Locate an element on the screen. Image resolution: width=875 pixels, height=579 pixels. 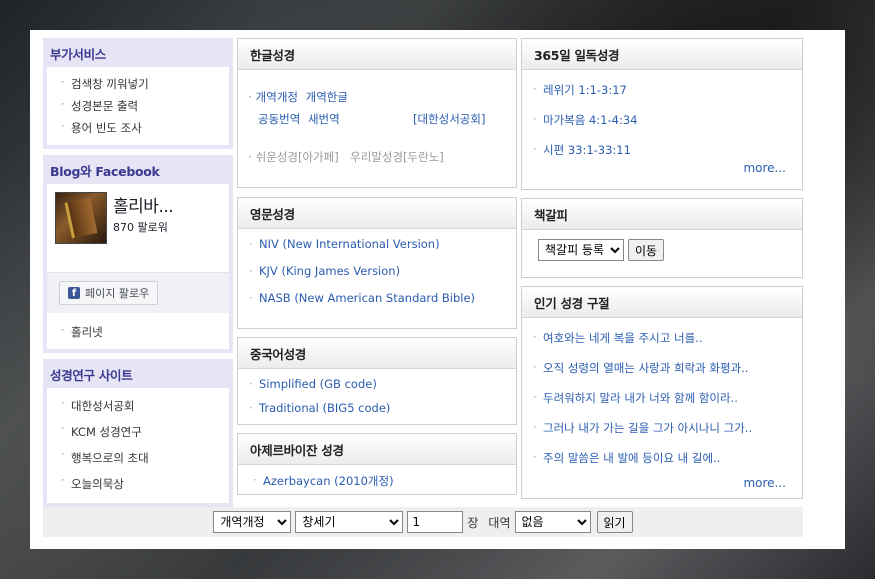
chapter-input is located at coordinates (435, 522).